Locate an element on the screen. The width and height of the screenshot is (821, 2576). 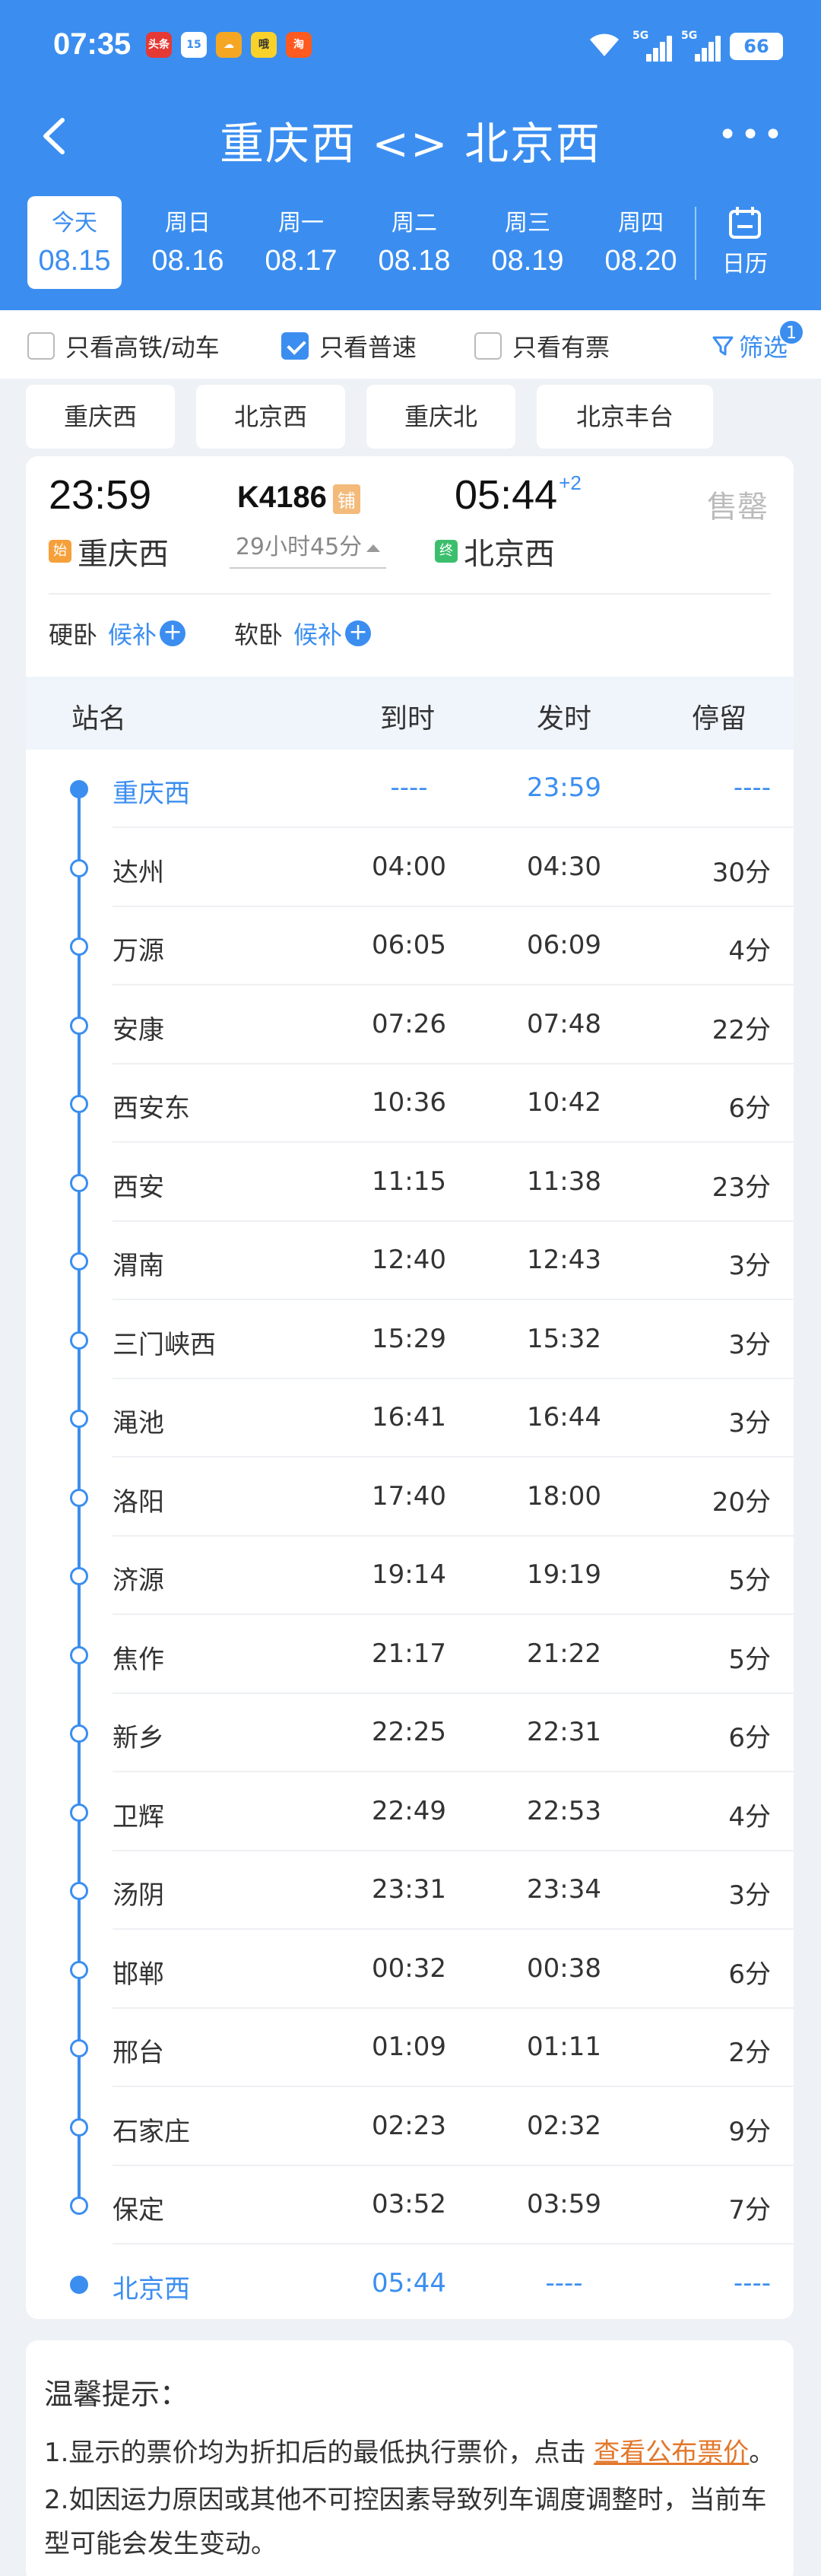
arrive-time: 05:44 is located at coordinates (409, 2282).